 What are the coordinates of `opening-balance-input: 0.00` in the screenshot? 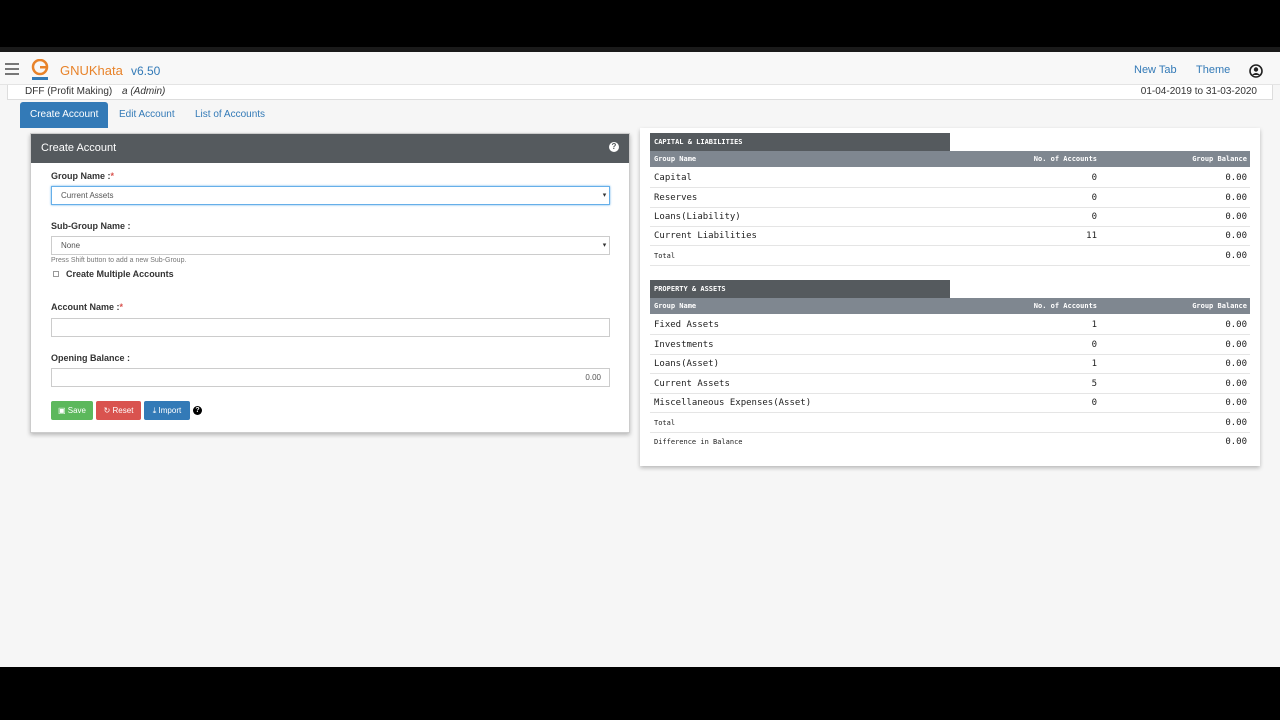 It's located at (330, 377).